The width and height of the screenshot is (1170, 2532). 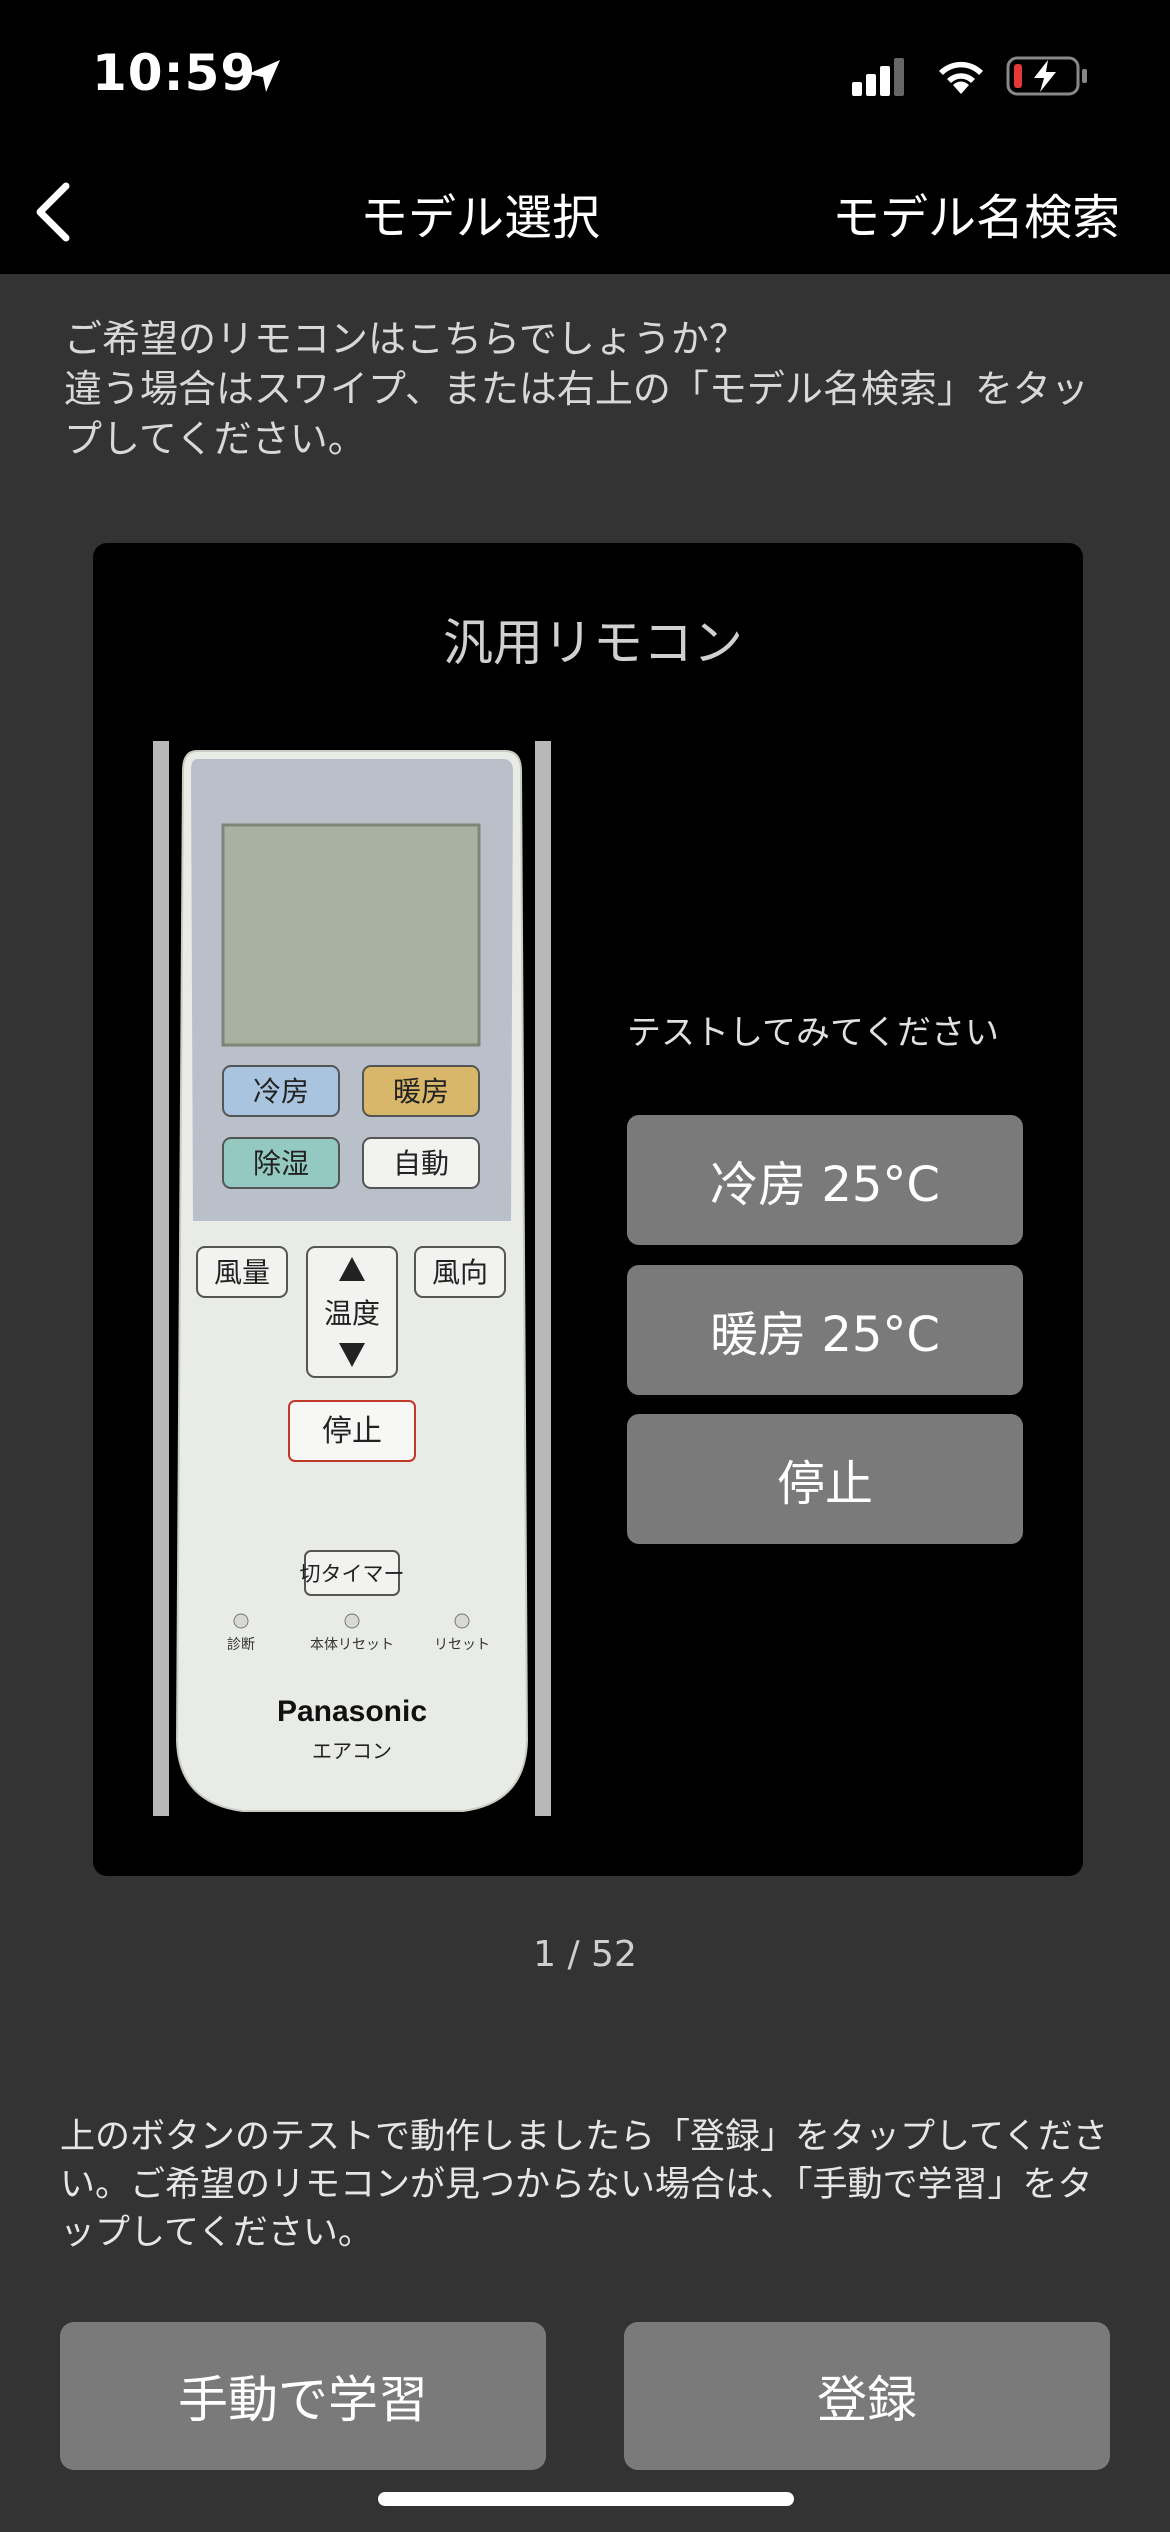 What do you see at coordinates (961, 77) in the screenshot?
I see `wifi-icon` at bounding box center [961, 77].